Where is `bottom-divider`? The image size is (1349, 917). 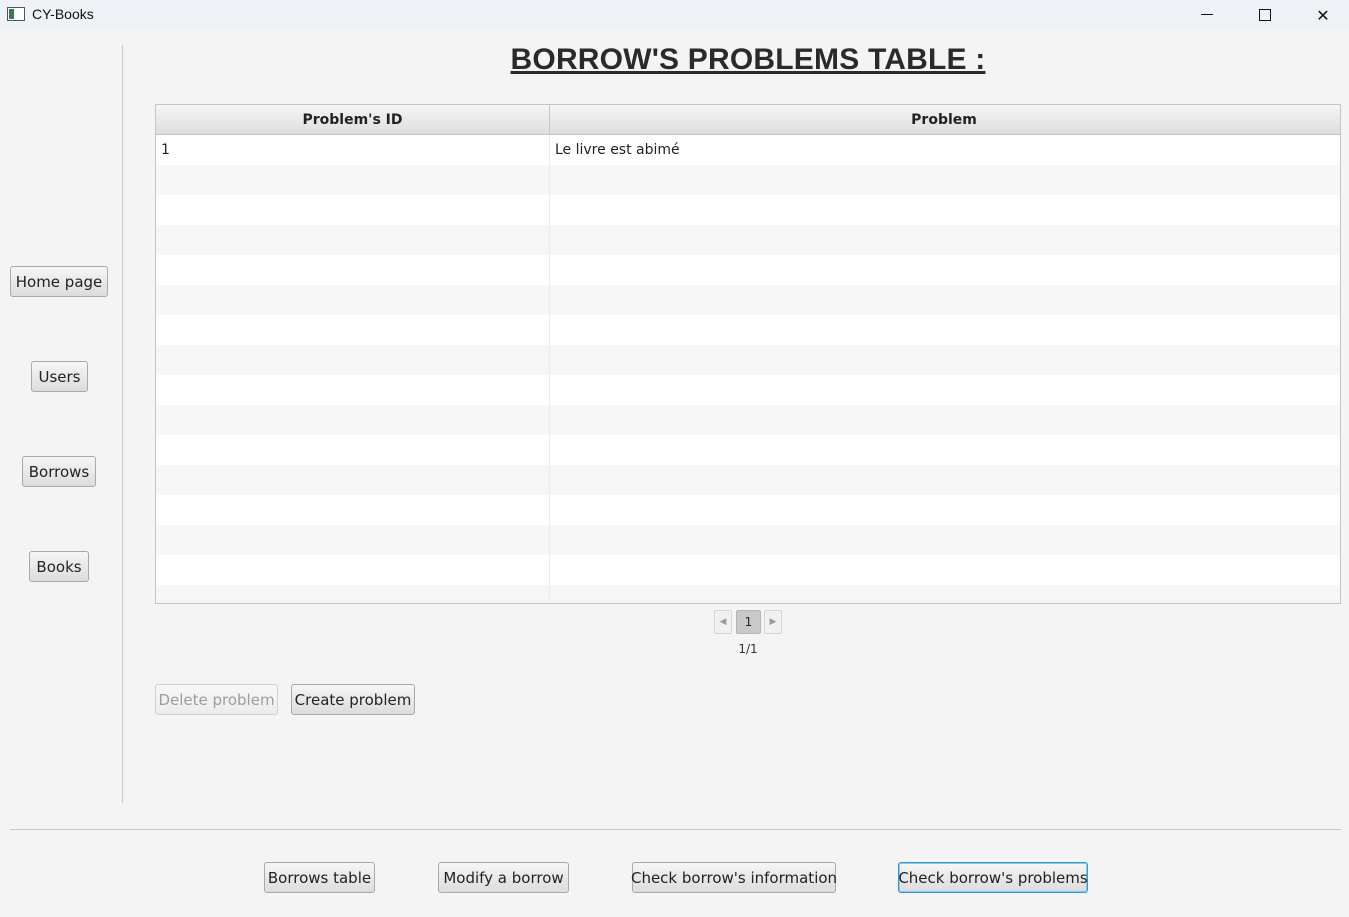 bottom-divider is located at coordinates (675, 829).